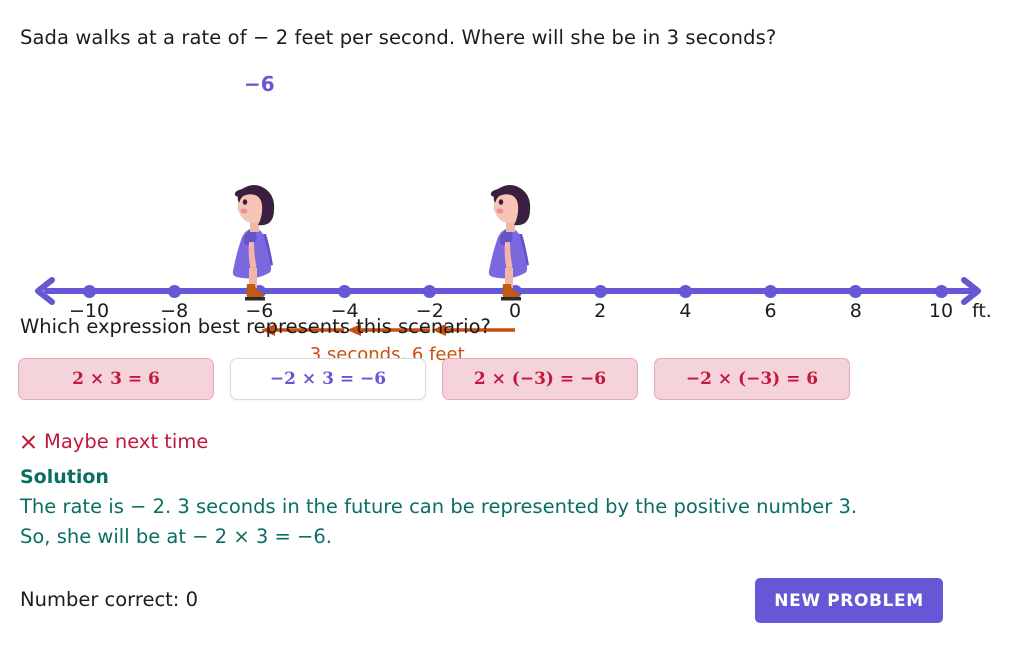 This screenshot has height=645, width=1032. Describe the element at coordinates (176, 536) in the screenshot. I see `solution-line-2: So, she will be at − 2 × 3 = −6.` at that location.